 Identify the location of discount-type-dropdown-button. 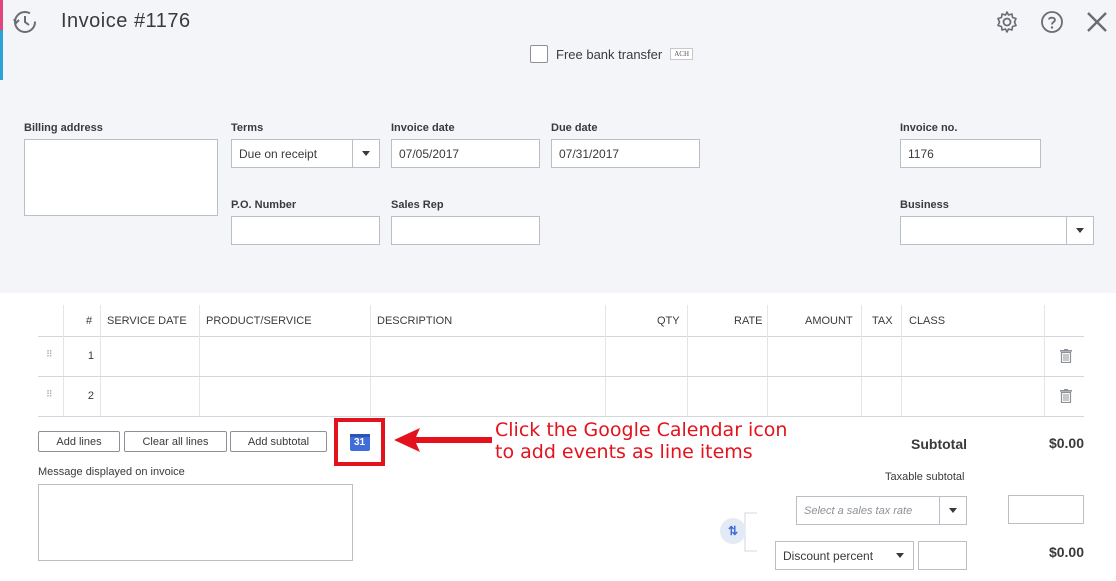
(899, 555).